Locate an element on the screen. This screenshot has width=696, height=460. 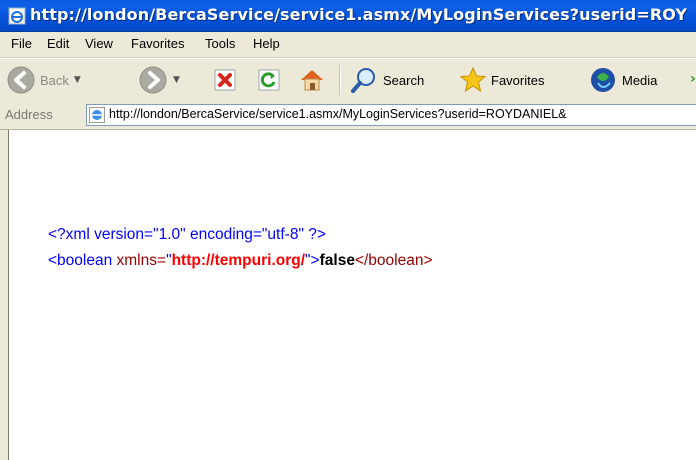
toolbar-separator is located at coordinates (340, 80).